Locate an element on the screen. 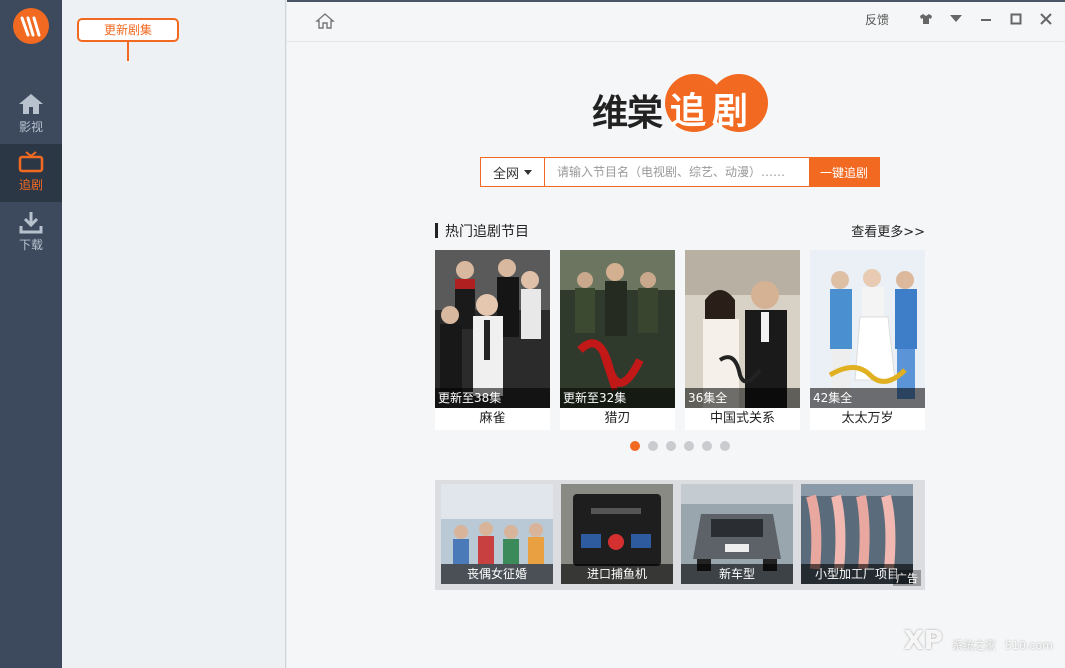  show-poster: 36集全 is located at coordinates (742, 329).